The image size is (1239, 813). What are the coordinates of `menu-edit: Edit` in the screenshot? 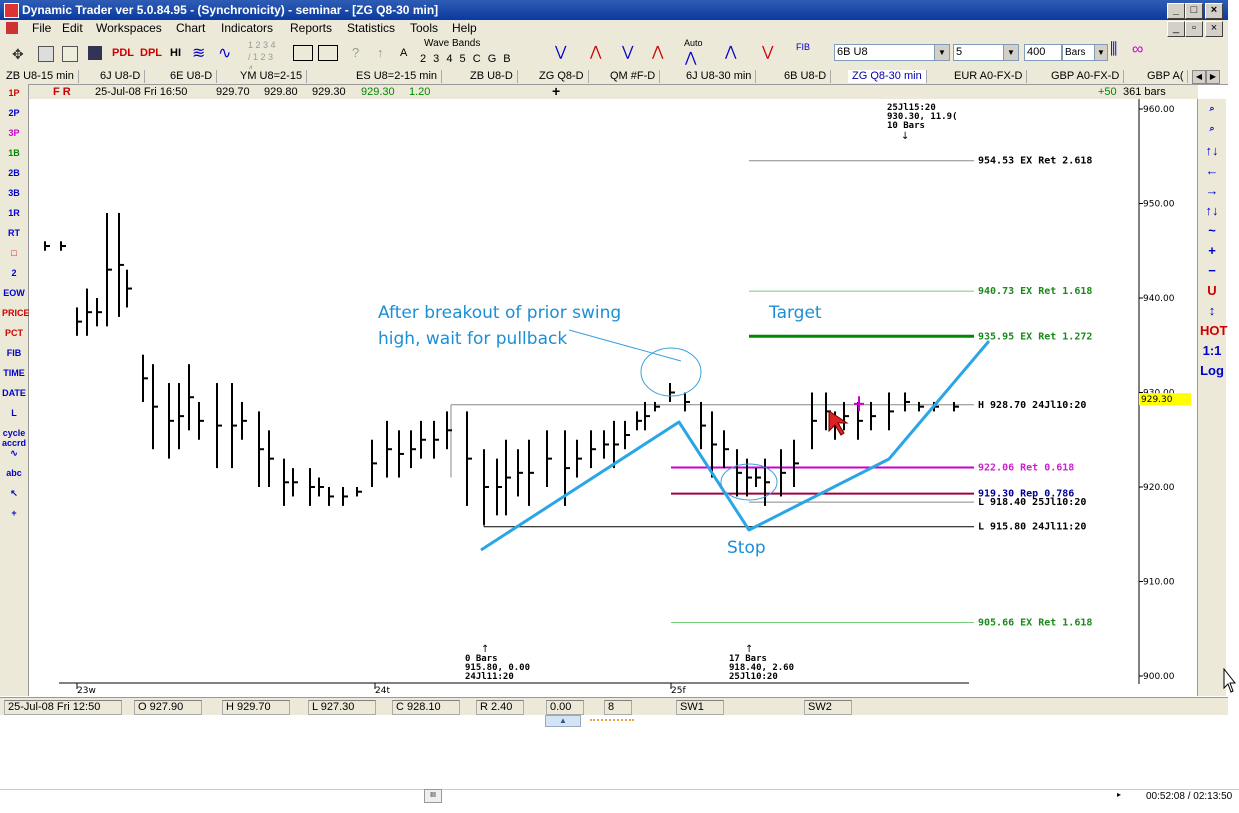 It's located at (72, 28).